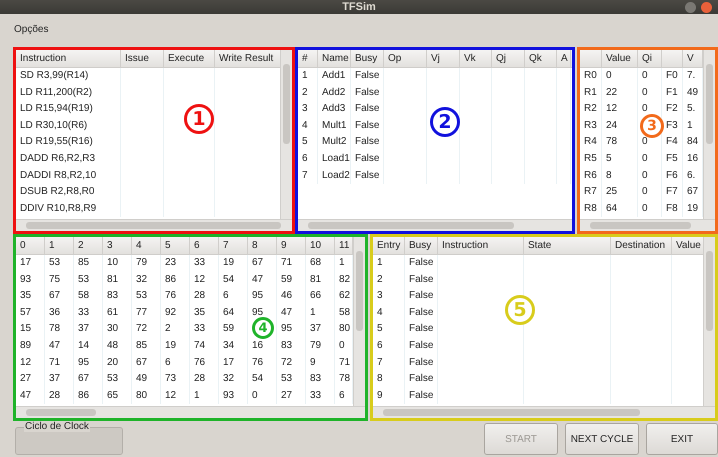  Describe the element at coordinates (320, 245) in the screenshot. I see `column-header: 10` at that location.